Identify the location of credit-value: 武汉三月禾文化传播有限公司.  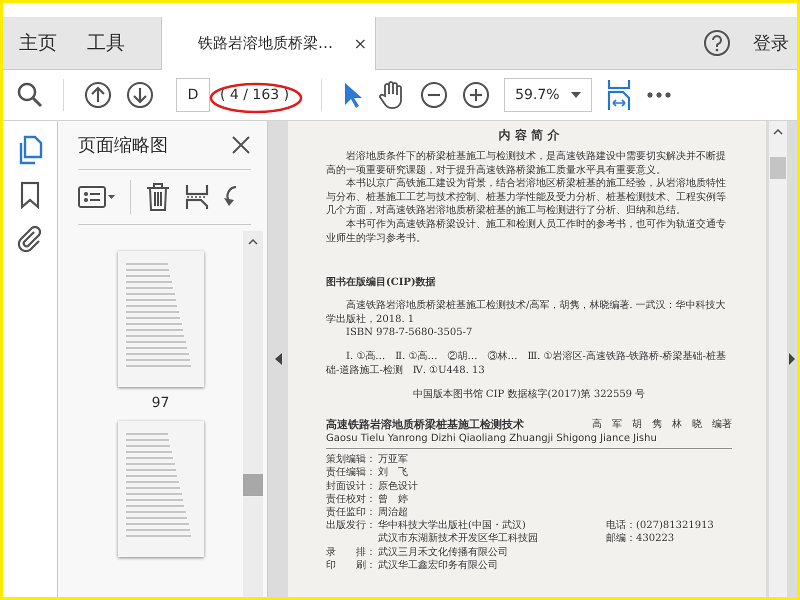
(443, 552).